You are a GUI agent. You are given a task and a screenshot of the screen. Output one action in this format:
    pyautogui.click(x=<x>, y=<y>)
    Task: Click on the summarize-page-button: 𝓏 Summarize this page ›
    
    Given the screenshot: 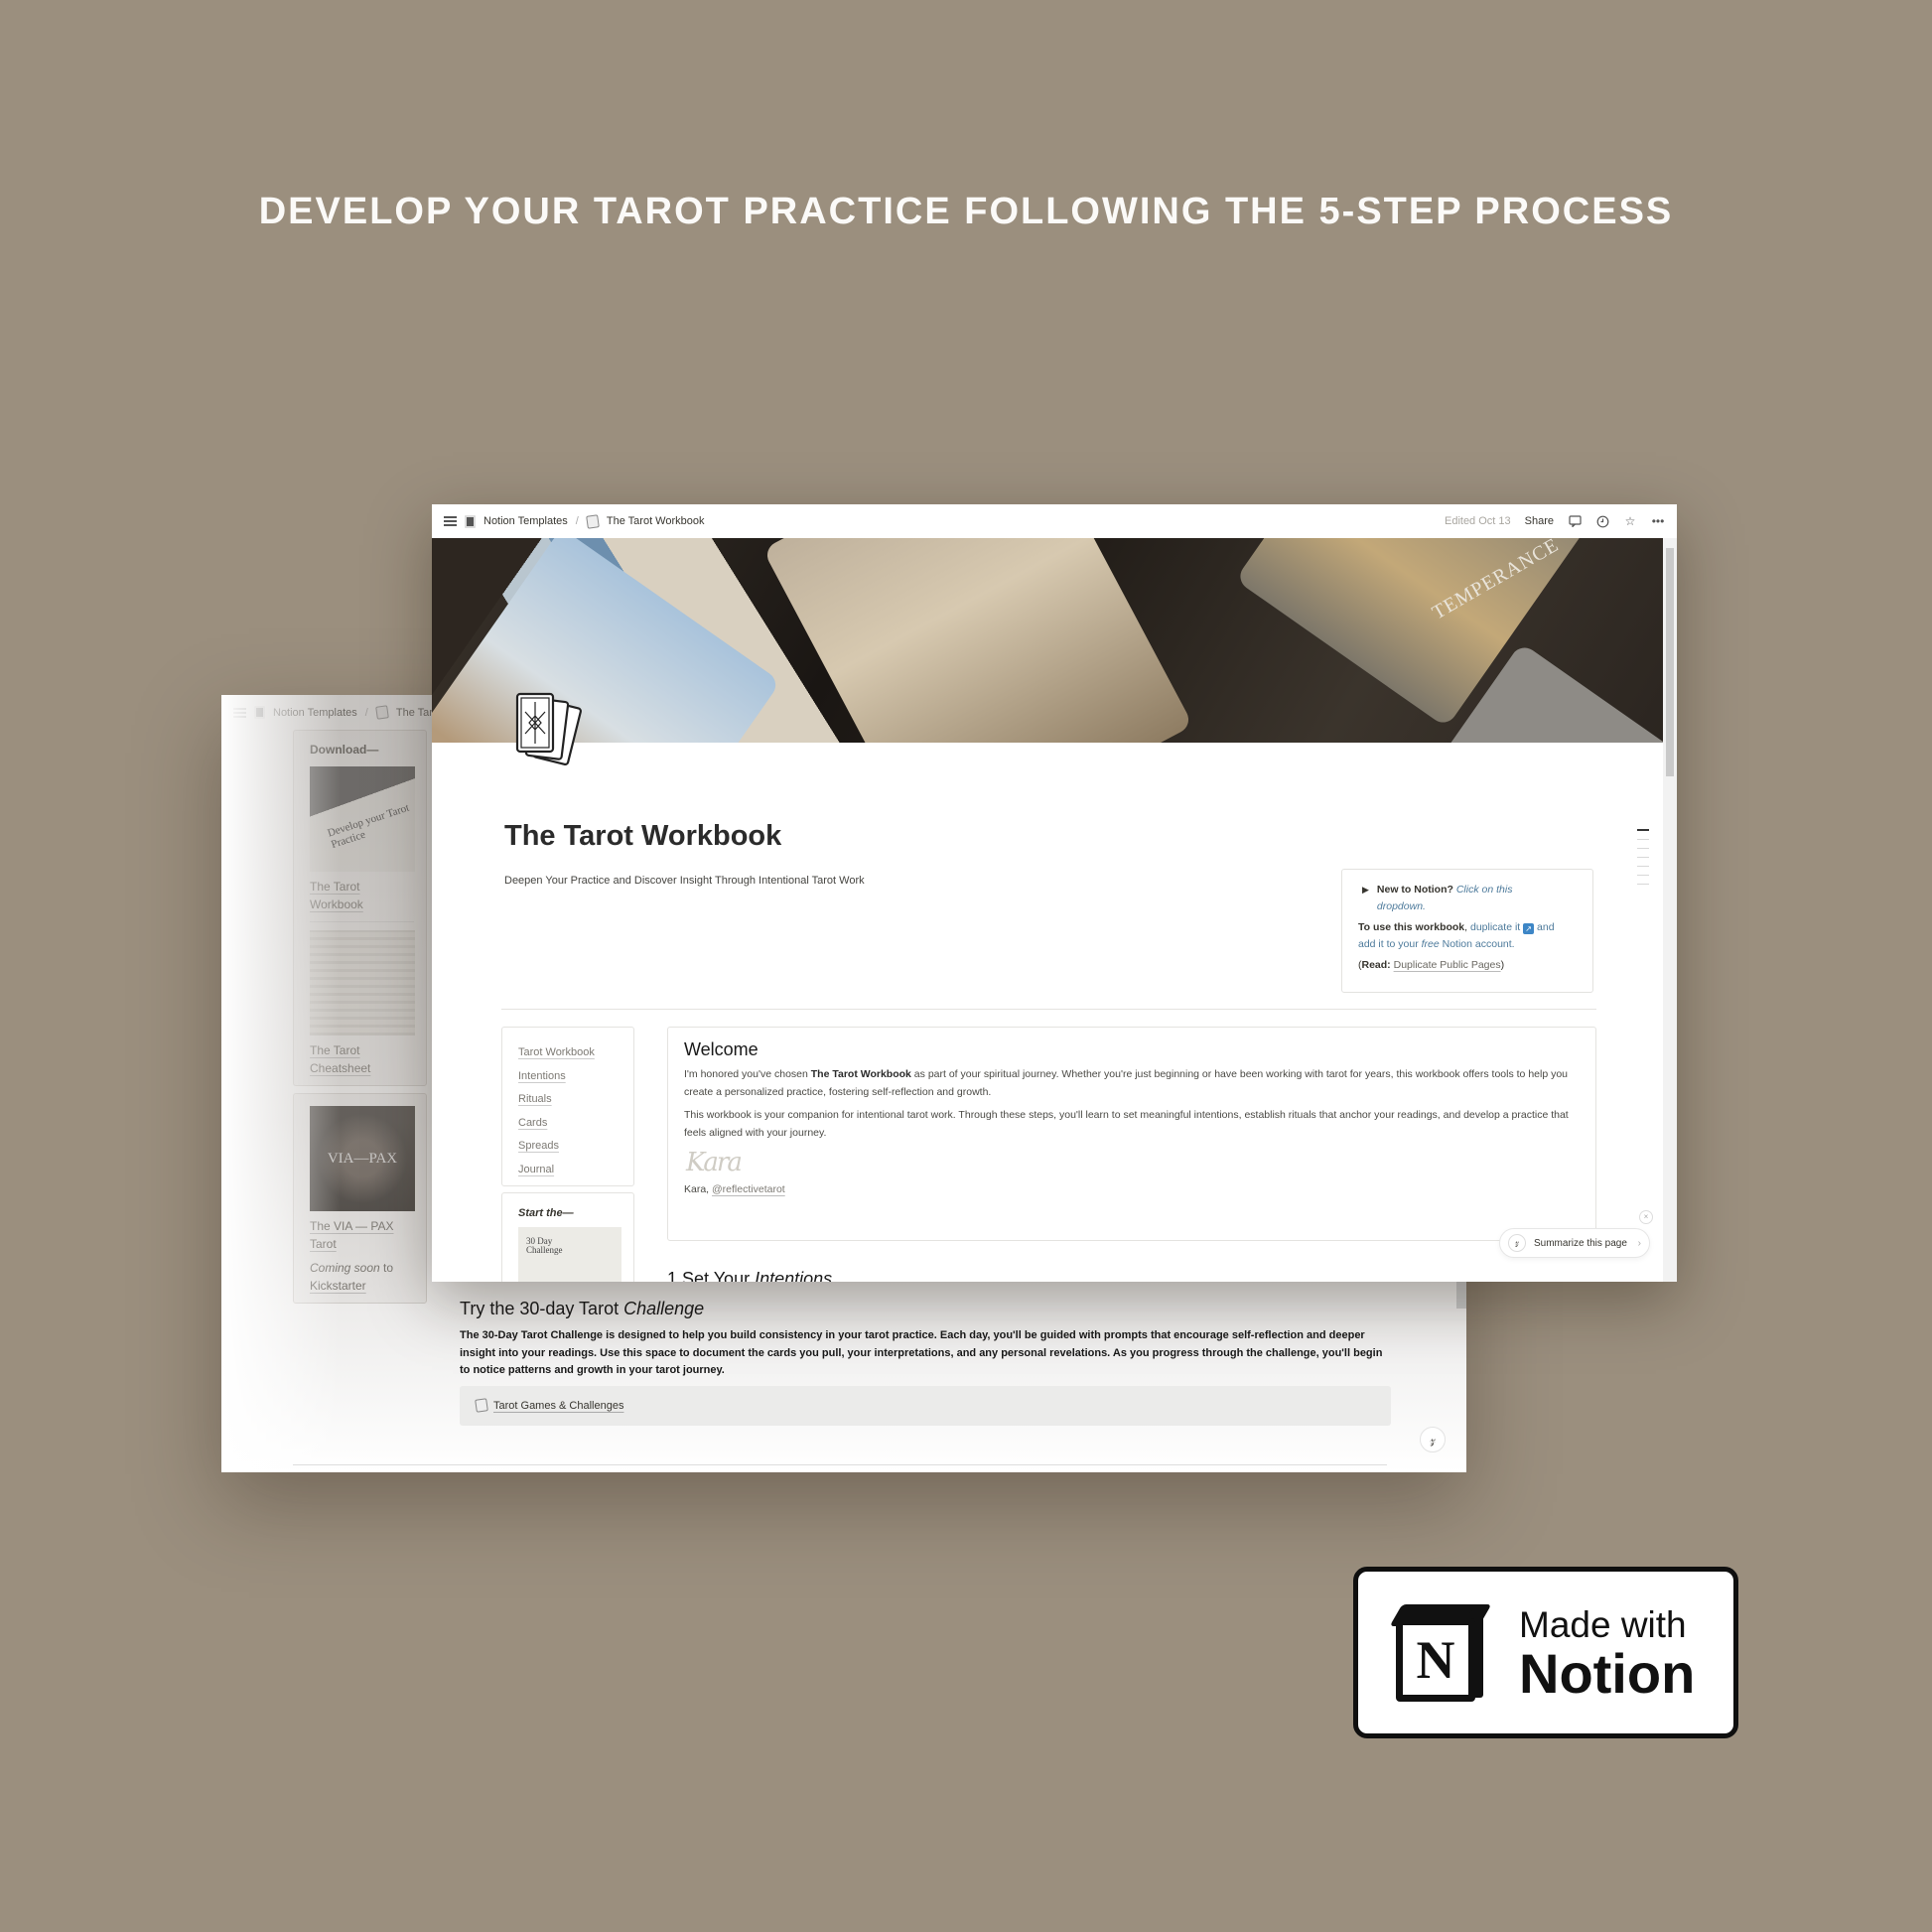 What is the action you would take?
    pyautogui.click(x=1575, y=1243)
    